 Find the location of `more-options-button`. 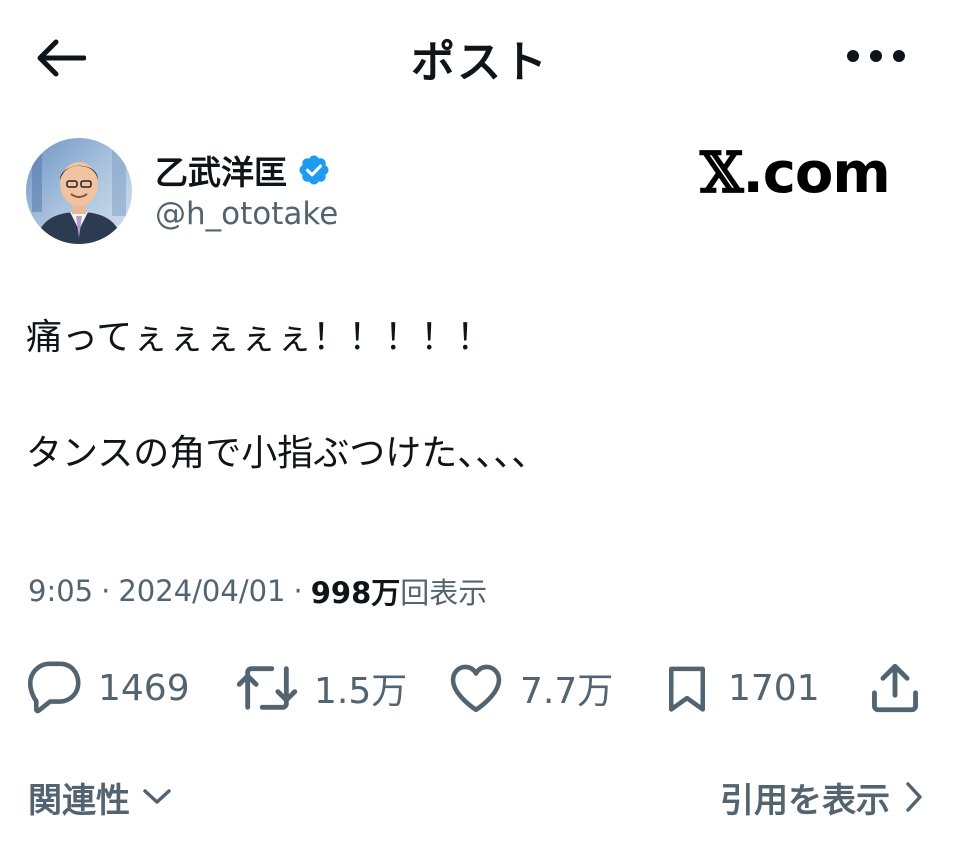

more-options-button is located at coordinates (876, 56).